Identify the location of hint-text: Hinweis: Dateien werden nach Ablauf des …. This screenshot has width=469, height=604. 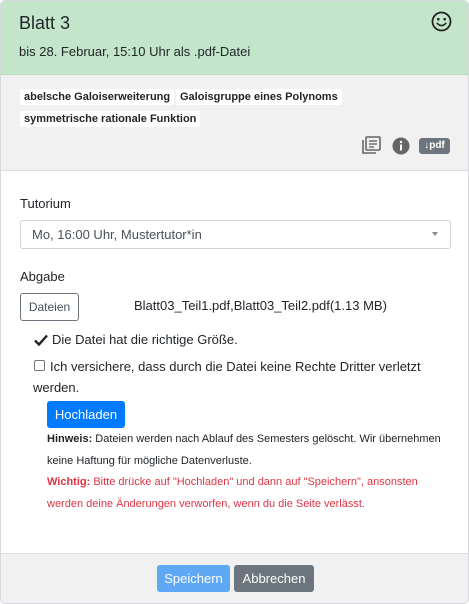
(247, 450).